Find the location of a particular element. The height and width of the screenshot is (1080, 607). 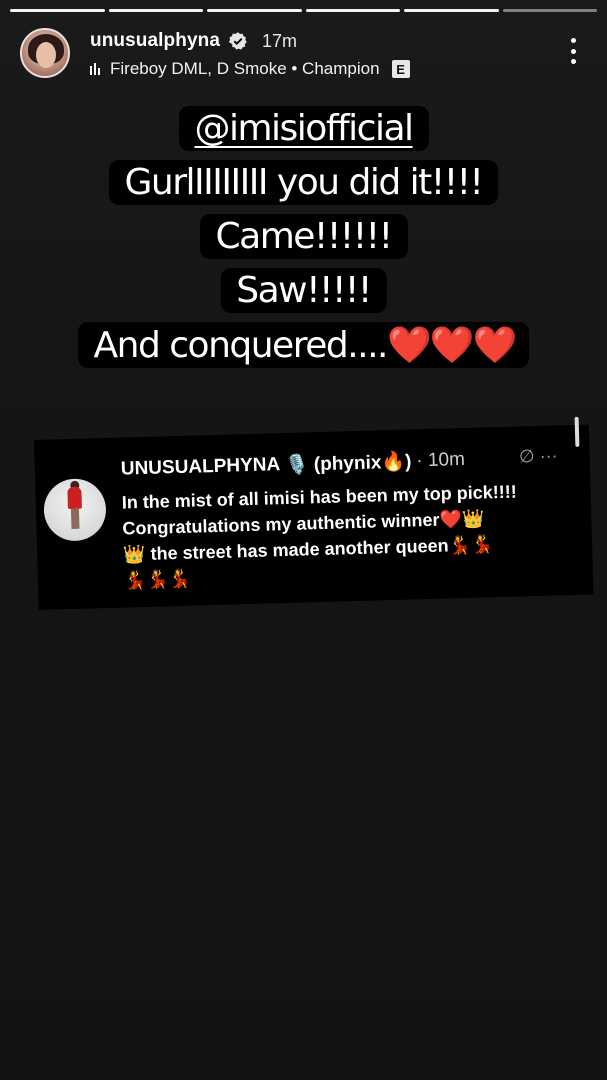

post-time: · 10m is located at coordinates (441, 460).